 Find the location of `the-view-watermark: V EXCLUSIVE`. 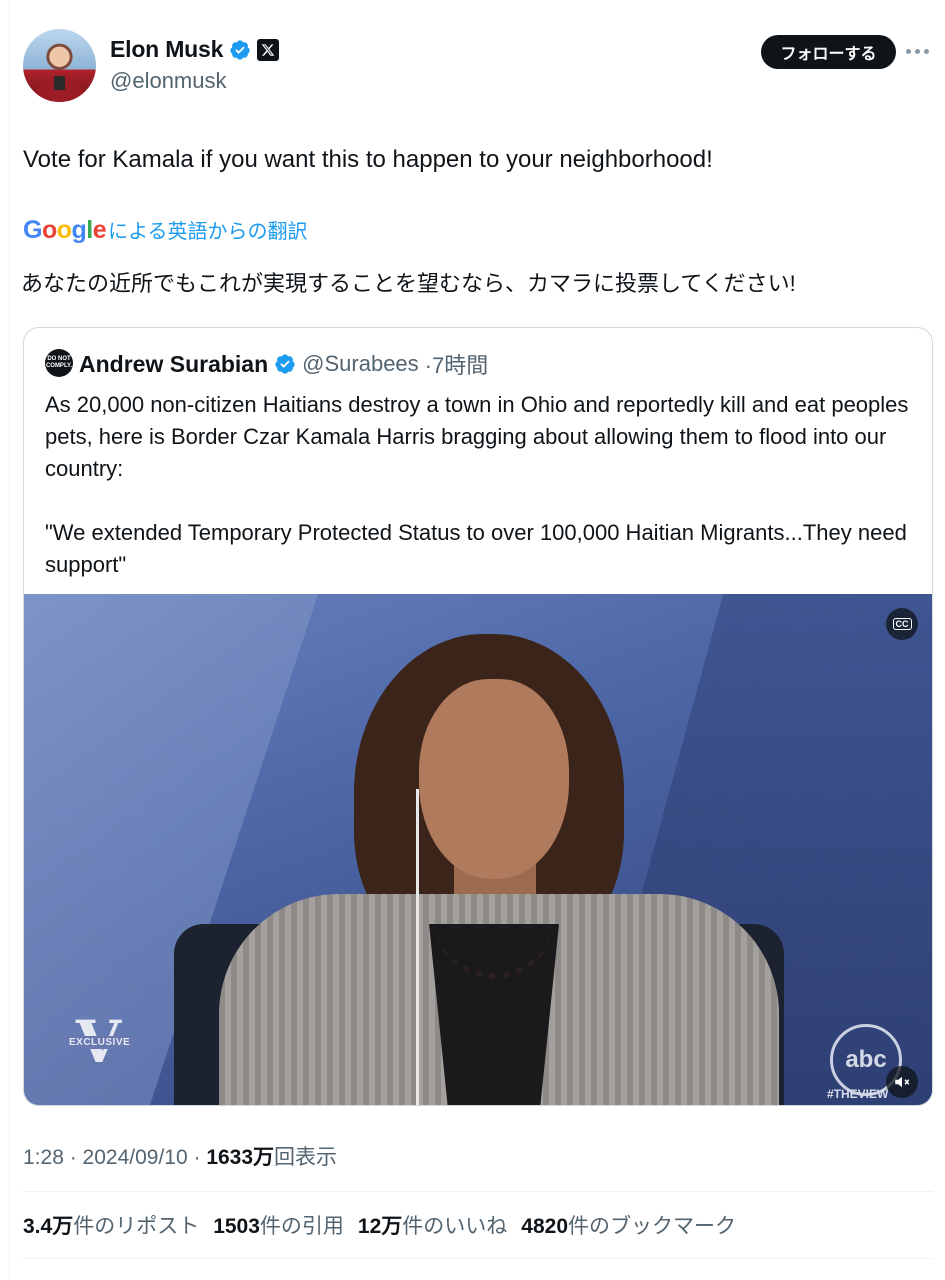

the-view-watermark: V EXCLUSIVE is located at coordinates (101, 1042).